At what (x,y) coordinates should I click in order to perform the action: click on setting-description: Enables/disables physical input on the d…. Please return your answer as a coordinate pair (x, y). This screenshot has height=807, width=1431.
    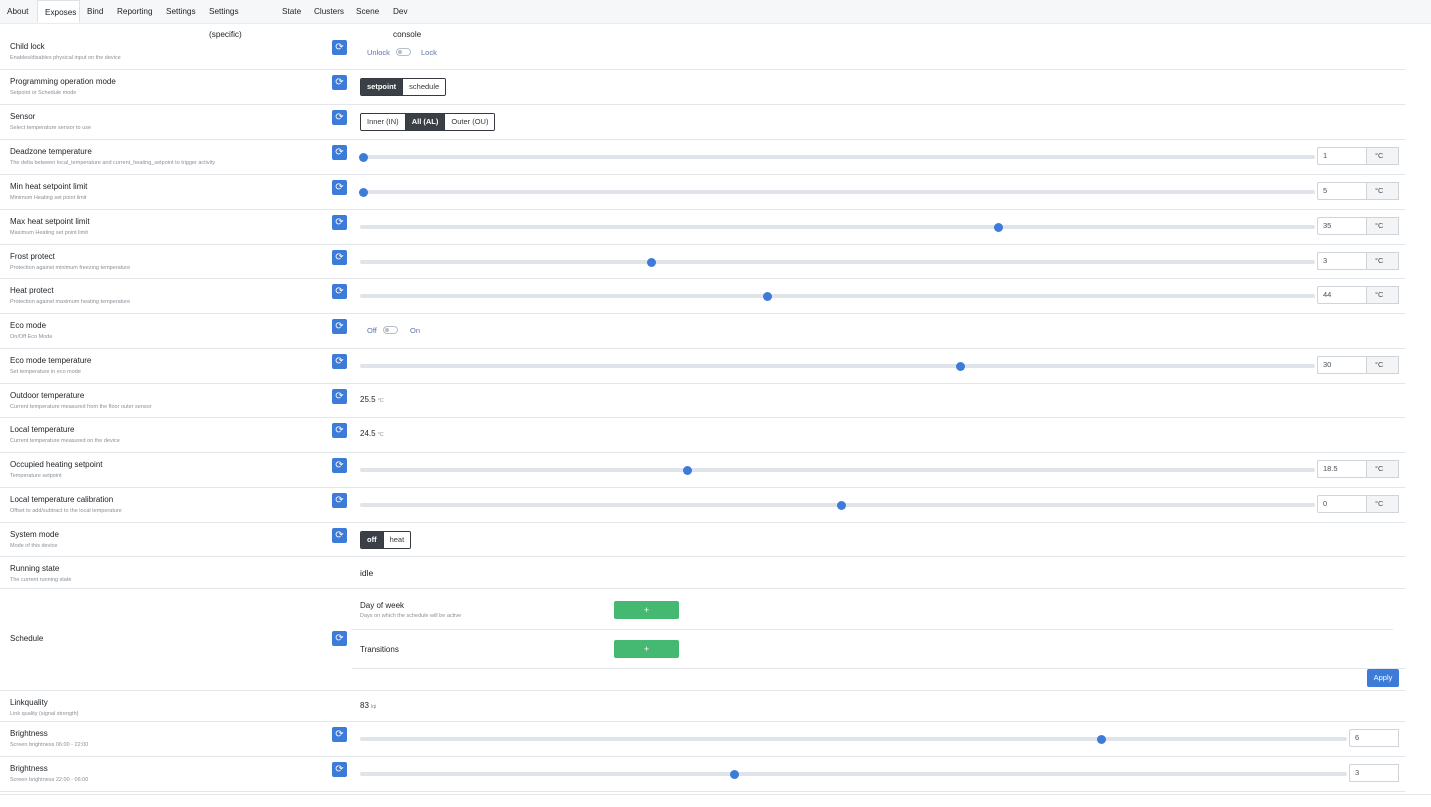
    Looking at the image, I should click on (65, 58).